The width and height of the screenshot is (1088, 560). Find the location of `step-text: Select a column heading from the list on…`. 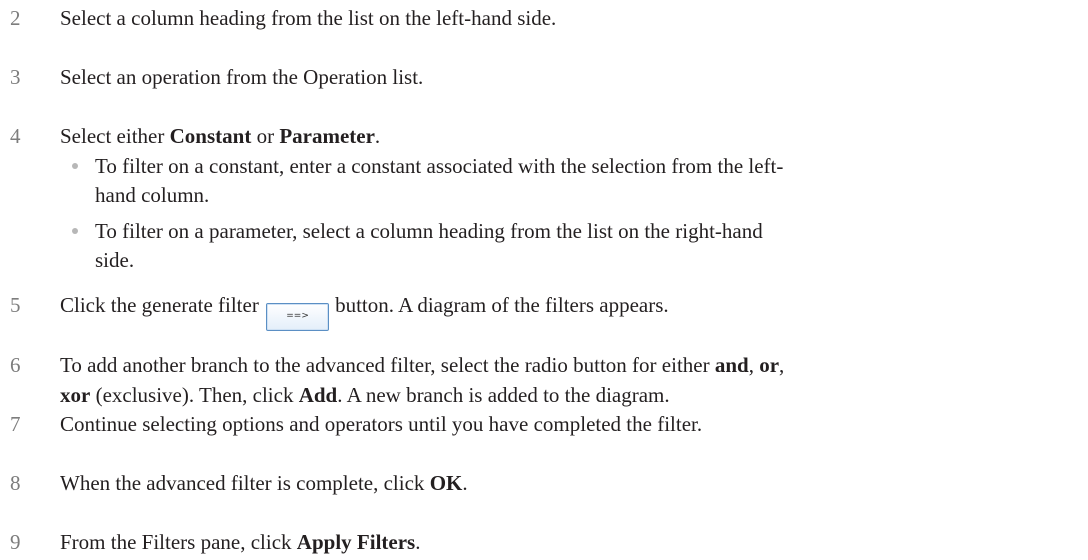

step-text: Select a column heading from the list on… is located at coordinates (308, 18).